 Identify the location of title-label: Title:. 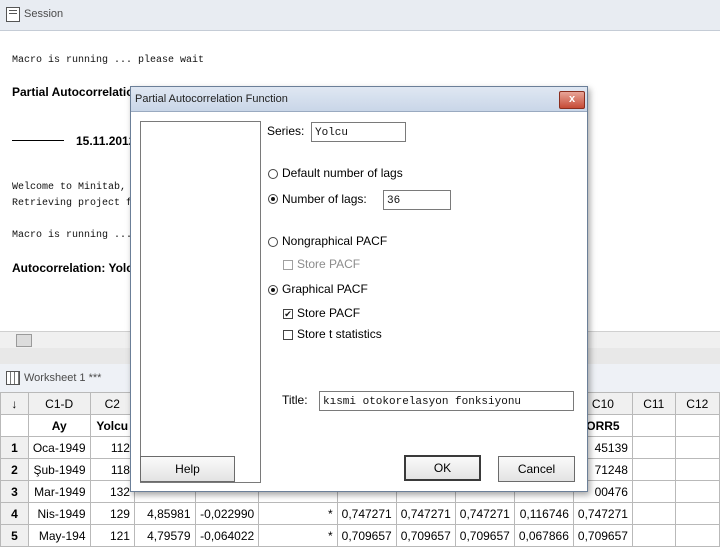
(295, 400).